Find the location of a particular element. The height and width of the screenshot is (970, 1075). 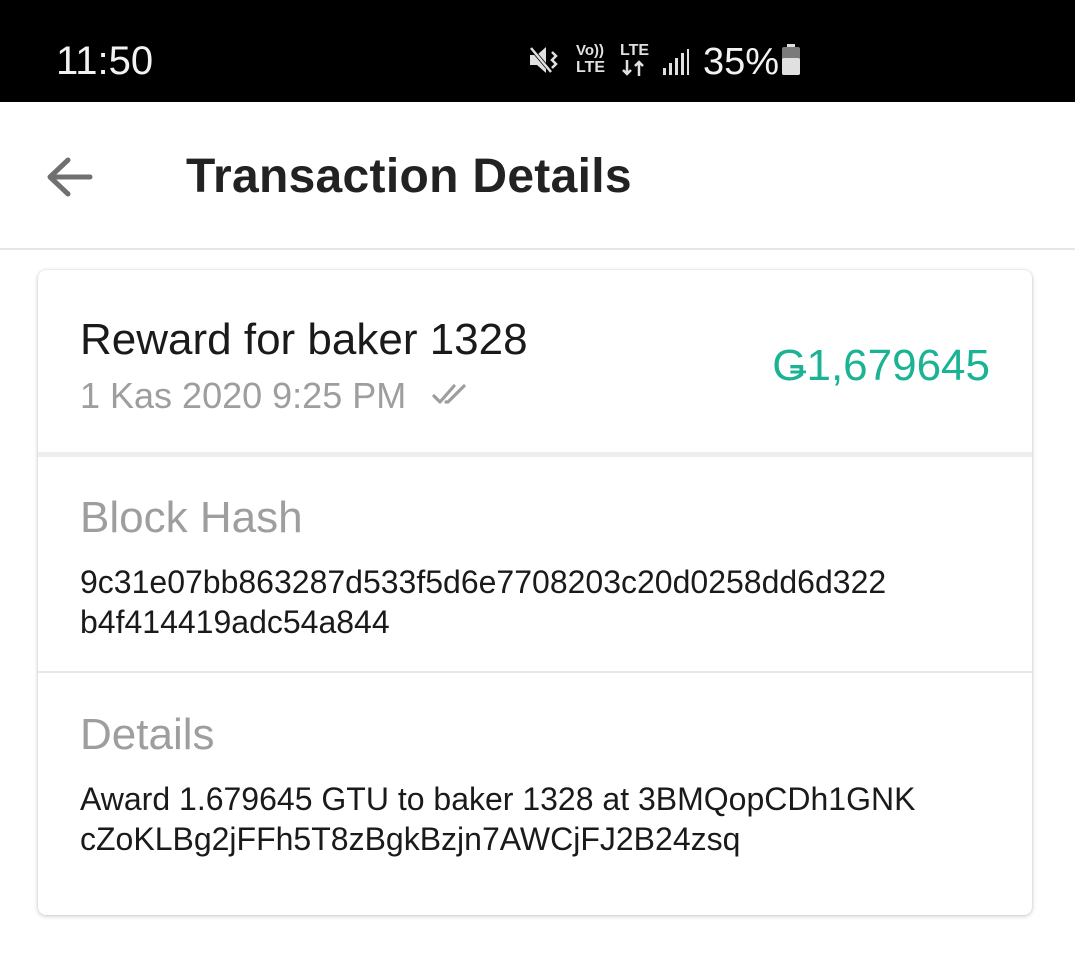

battery-percent: 35% is located at coordinates (741, 62).